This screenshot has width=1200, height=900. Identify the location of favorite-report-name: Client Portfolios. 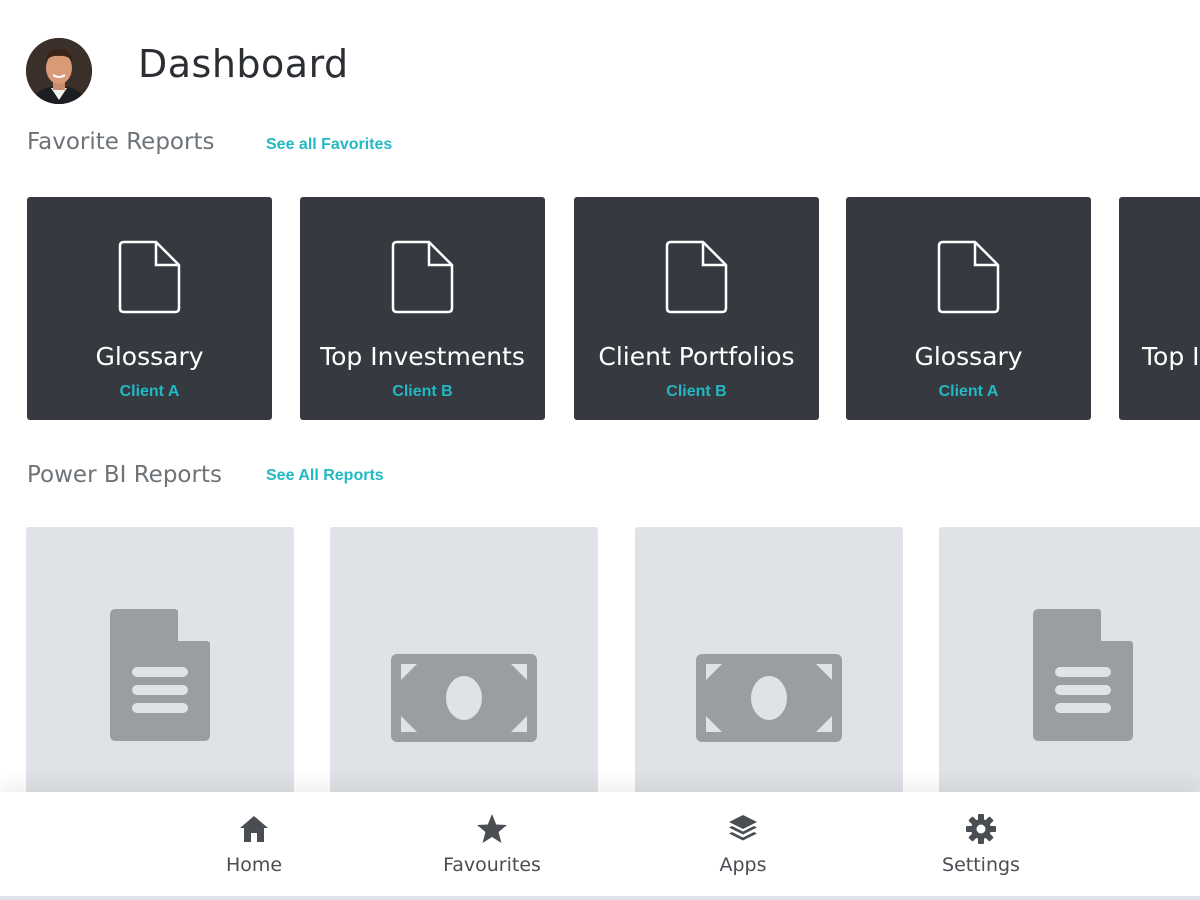
(696, 356).